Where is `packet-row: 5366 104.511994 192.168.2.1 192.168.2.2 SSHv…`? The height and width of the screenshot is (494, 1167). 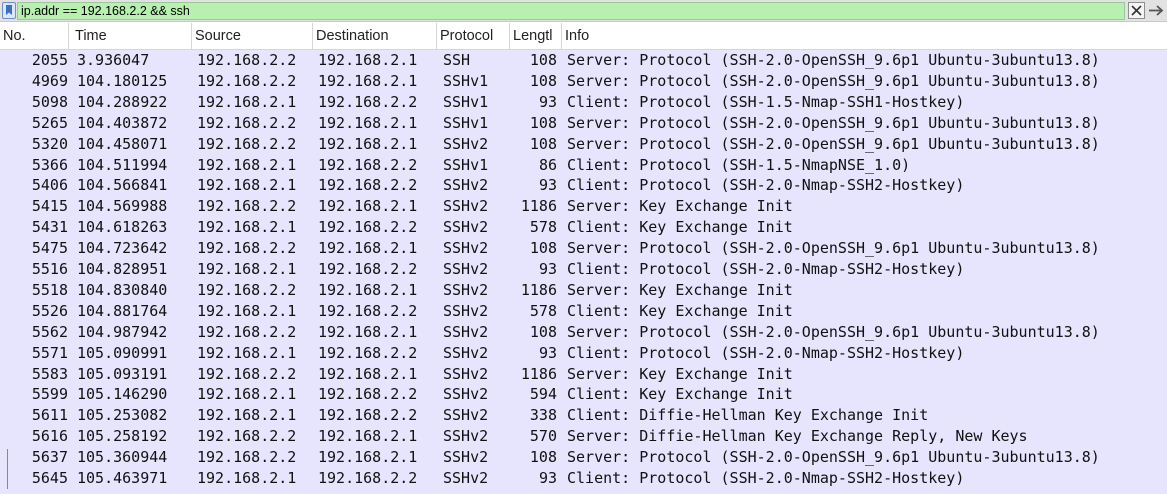 packet-row: 5366 104.511994 192.168.2.1 192.168.2.2 SSHv… is located at coordinates (583, 165).